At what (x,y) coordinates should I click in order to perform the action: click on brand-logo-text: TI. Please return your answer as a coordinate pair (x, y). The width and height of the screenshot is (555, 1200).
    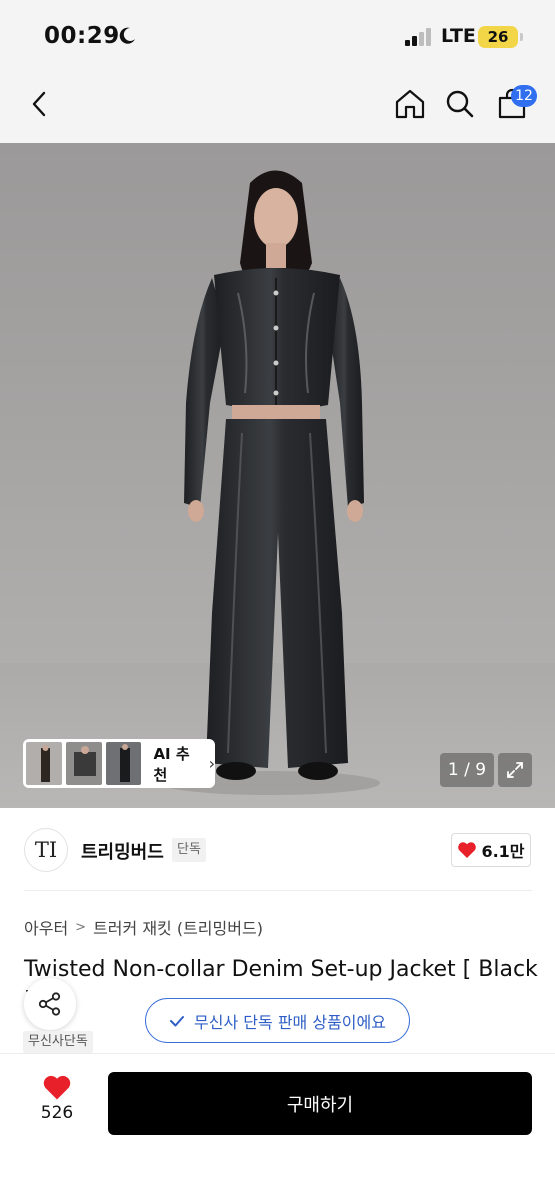
    Looking at the image, I should click on (46, 850).